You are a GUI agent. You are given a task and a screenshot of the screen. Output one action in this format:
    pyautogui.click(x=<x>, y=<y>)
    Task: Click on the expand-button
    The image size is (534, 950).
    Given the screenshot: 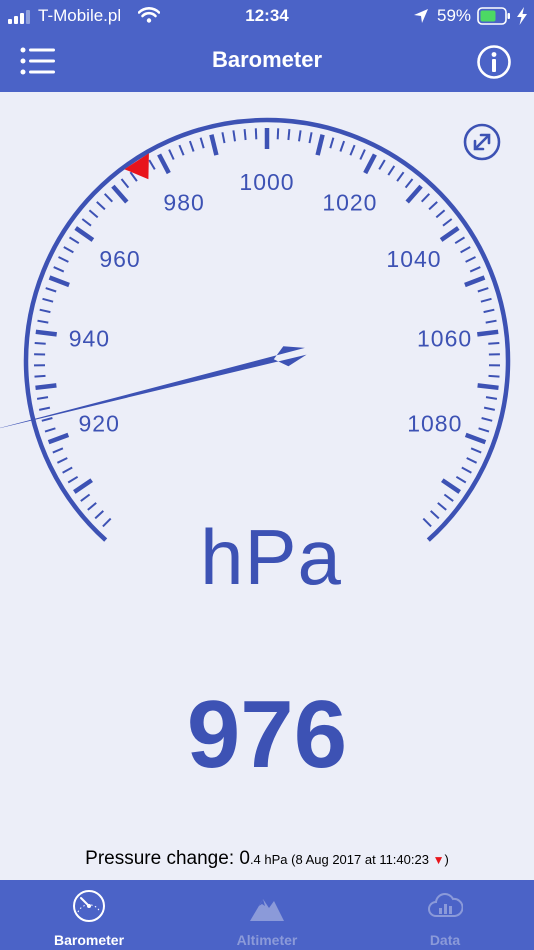 What is the action you would take?
    pyautogui.click(x=482, y=142)
    